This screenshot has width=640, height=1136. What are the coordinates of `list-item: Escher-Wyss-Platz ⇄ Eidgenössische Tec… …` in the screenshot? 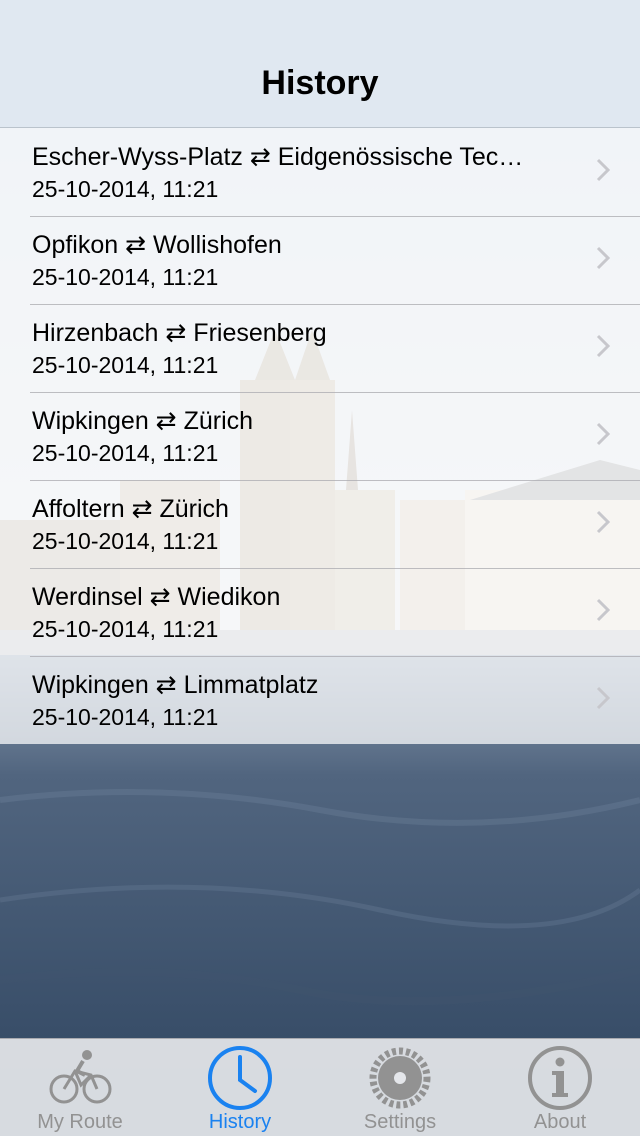 It's located at (320, 172).